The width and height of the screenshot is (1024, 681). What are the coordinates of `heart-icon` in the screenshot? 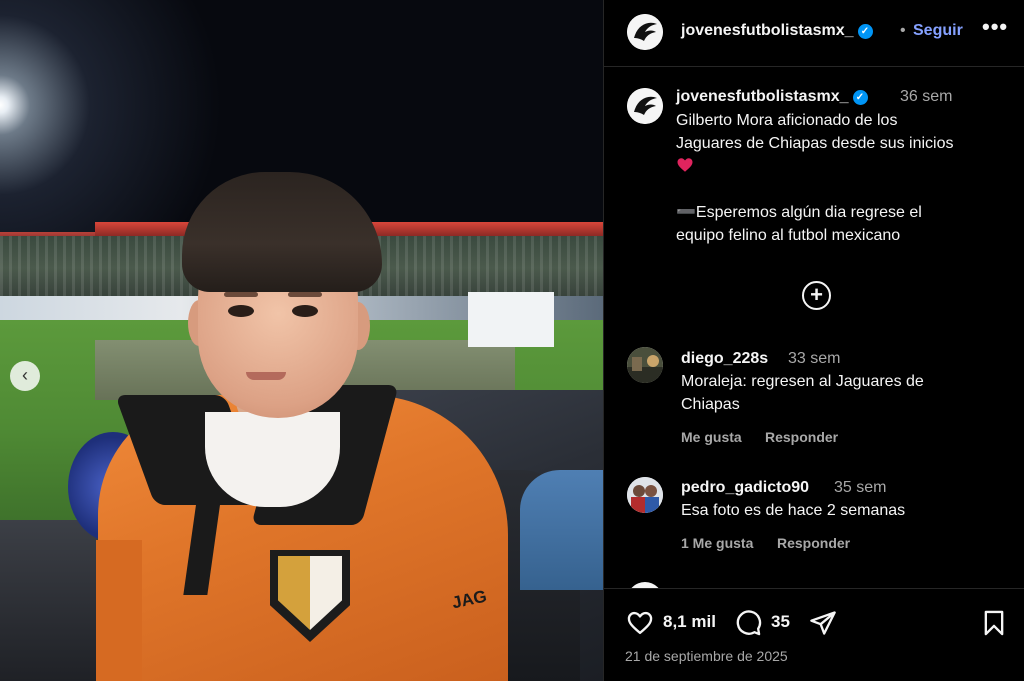 It's located at (640, 623).